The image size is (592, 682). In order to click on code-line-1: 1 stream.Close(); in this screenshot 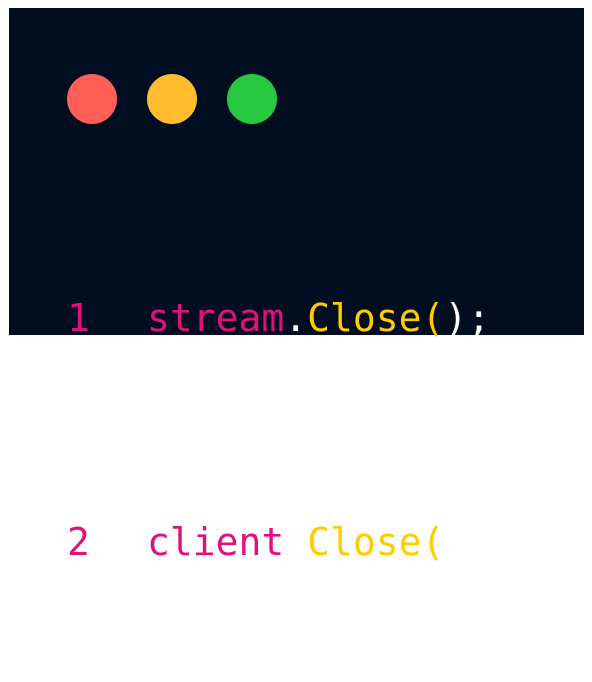, I will do `click(278, 318)`.